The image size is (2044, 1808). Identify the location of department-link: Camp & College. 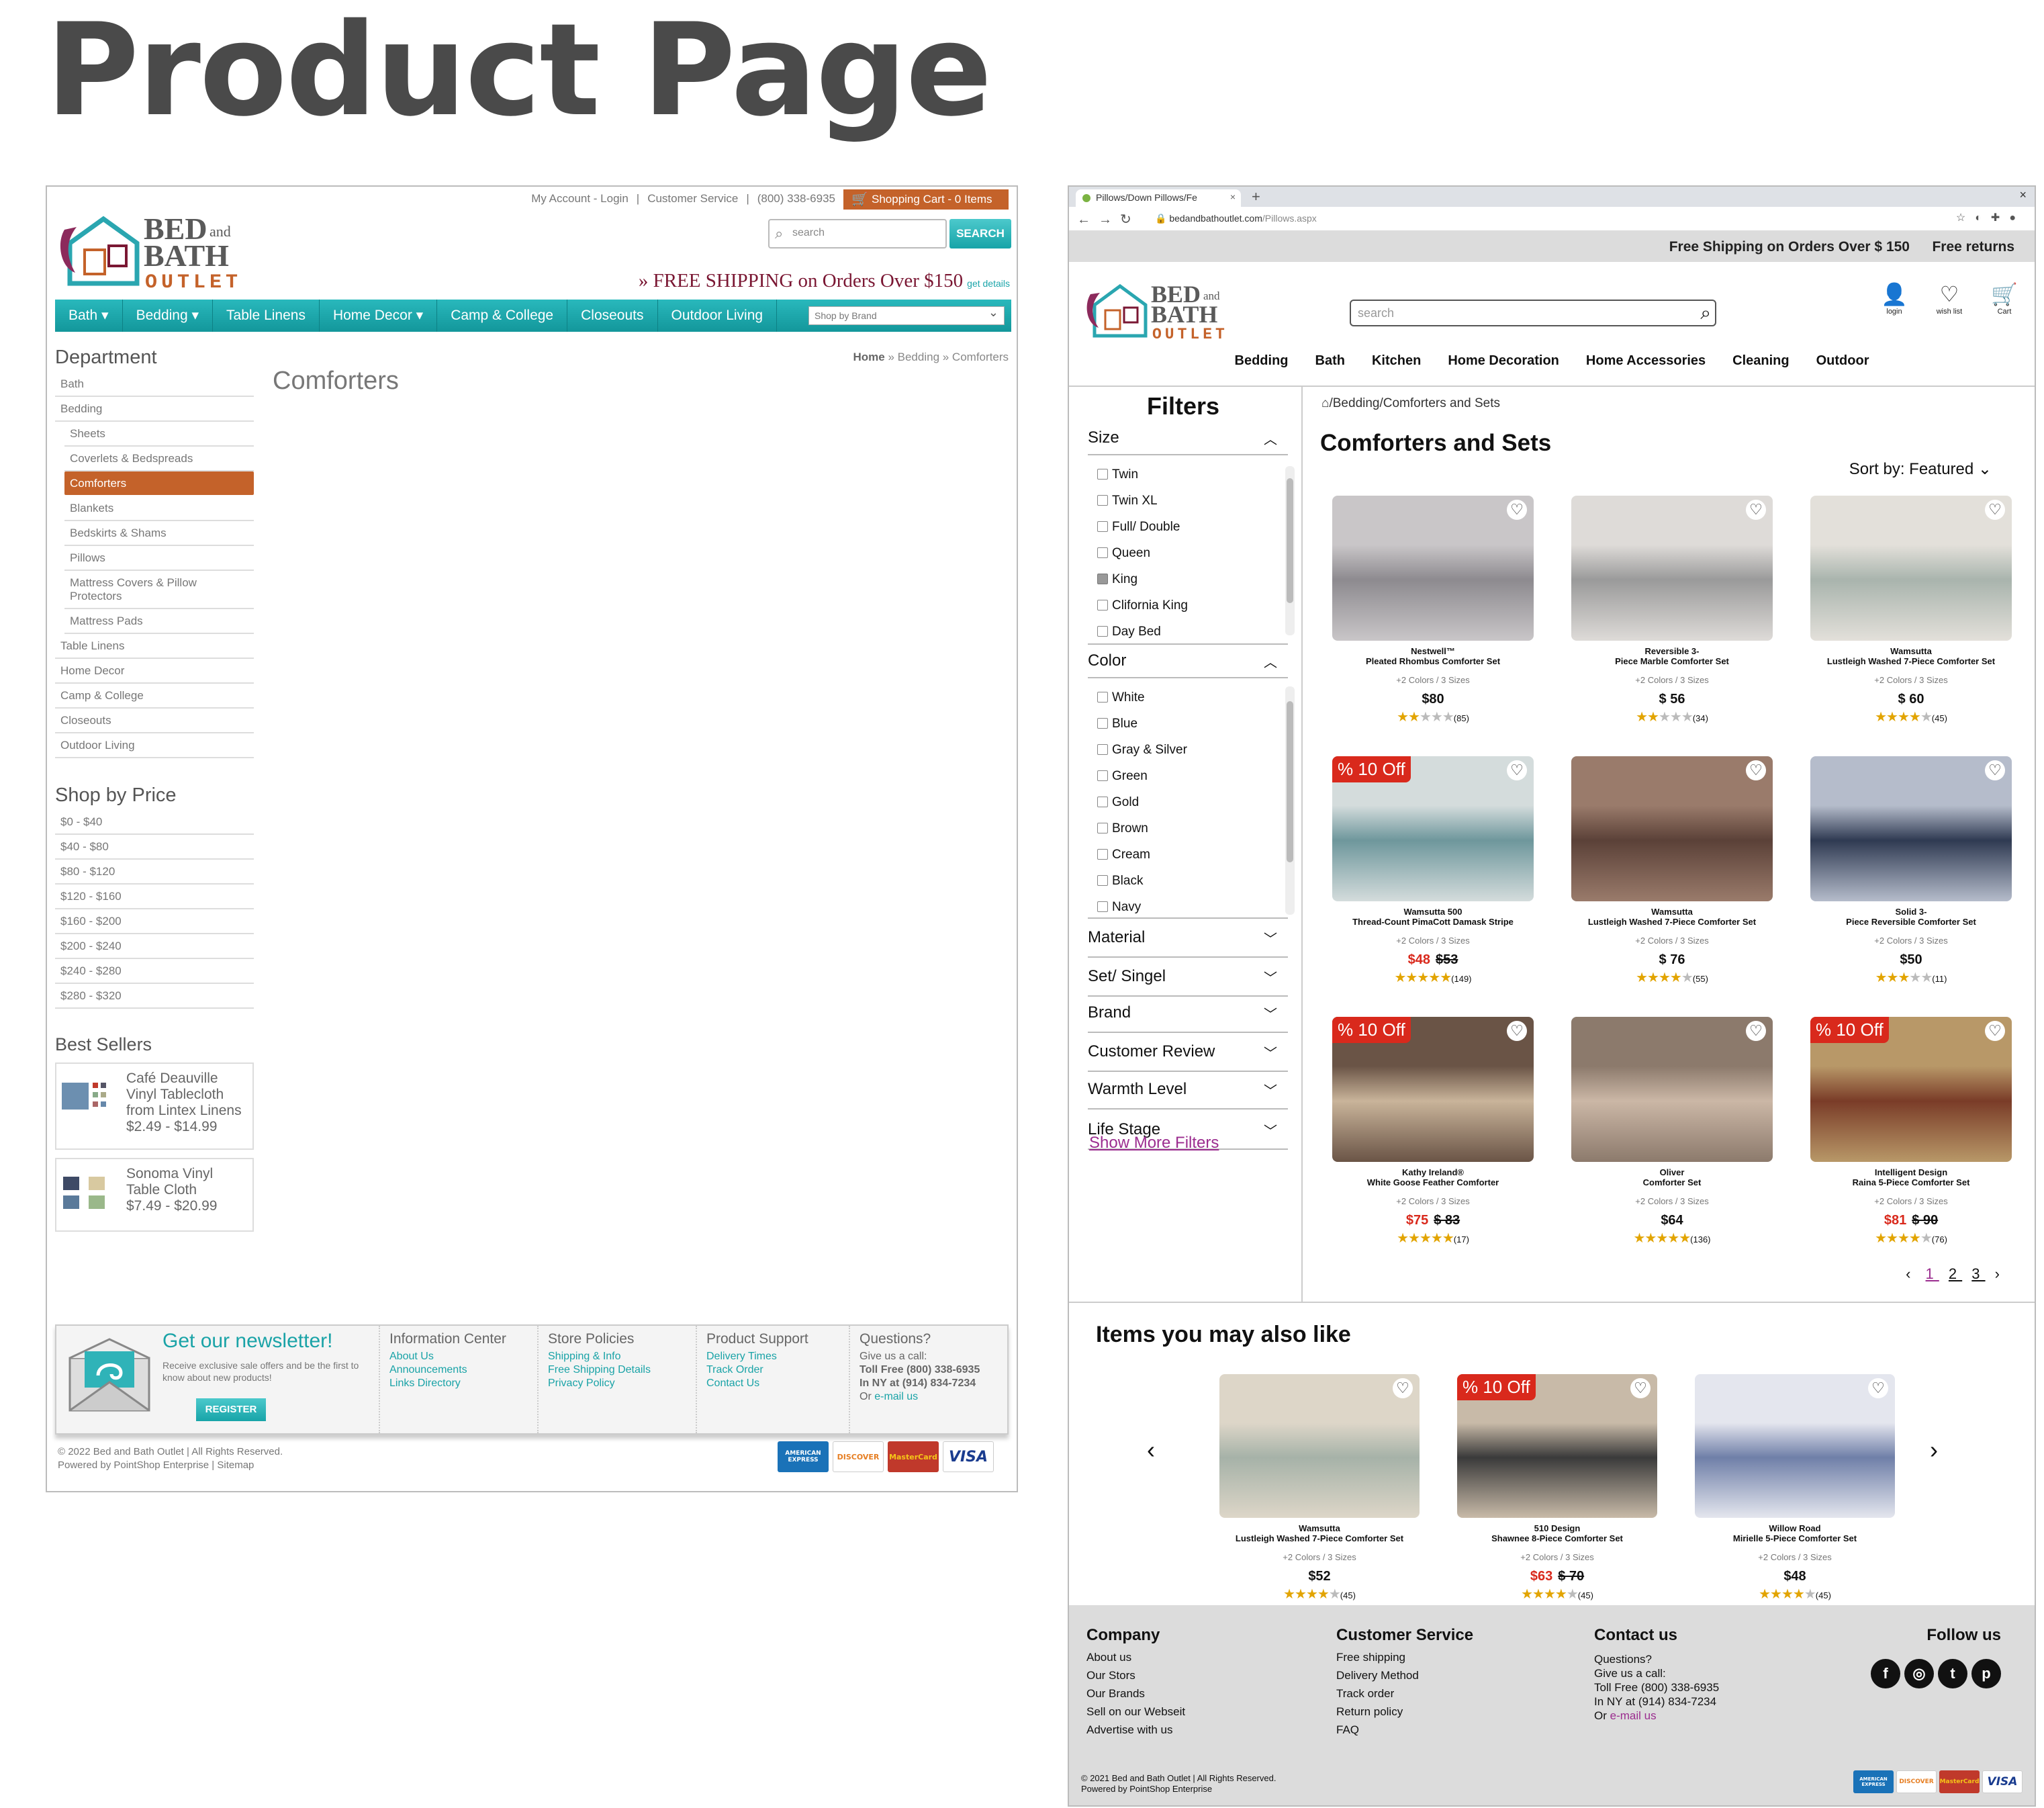
(154, 696).